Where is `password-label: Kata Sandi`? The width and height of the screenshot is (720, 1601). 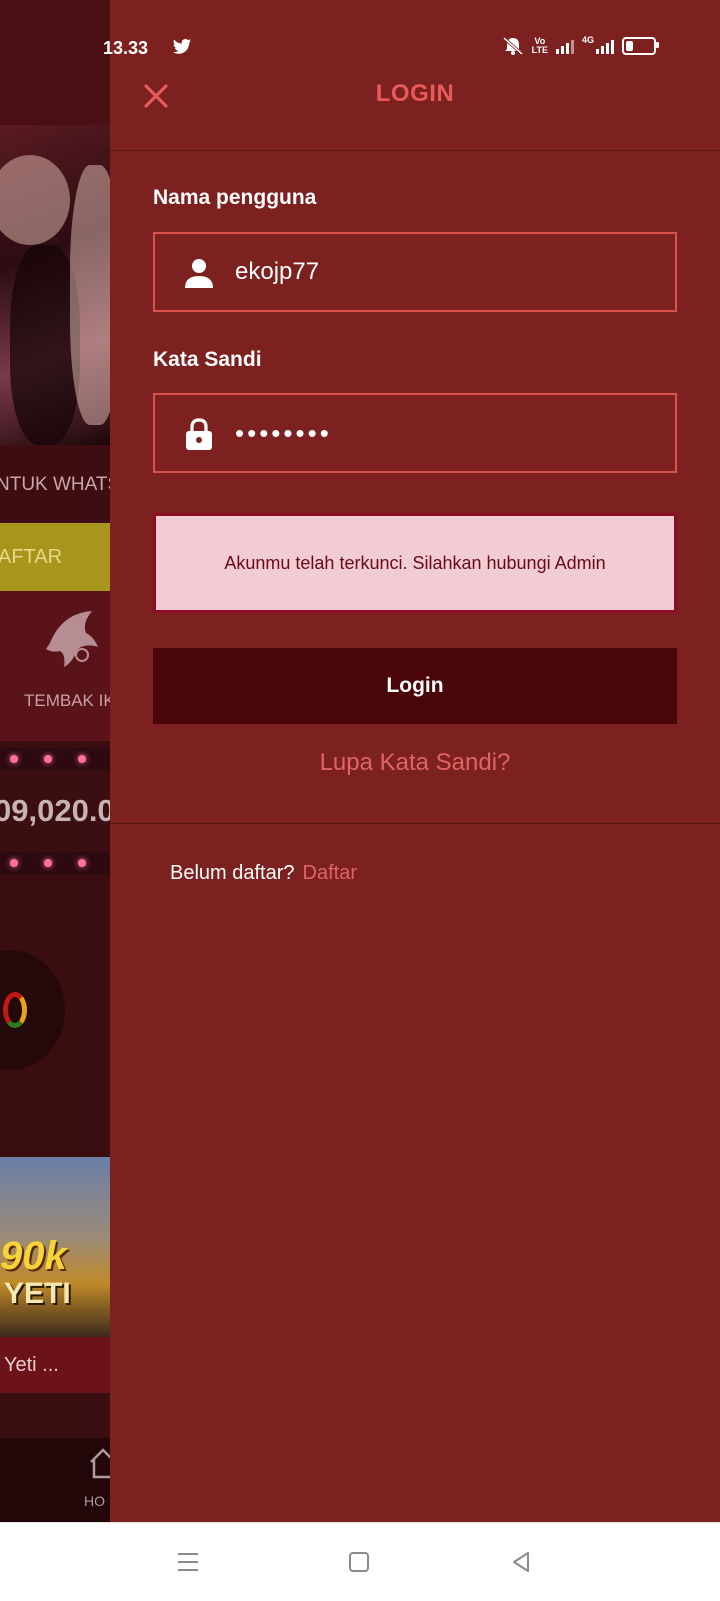
password-label: Kata Sandi is located at coordinates (207, 359).